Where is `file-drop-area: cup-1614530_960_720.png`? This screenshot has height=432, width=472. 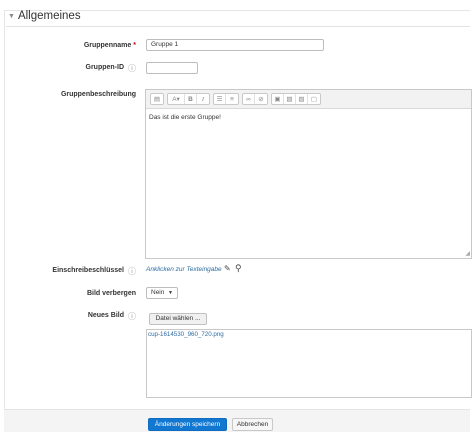 file-drop-area: cup-1614530_960_720.png is located at coordinates (309, 363).